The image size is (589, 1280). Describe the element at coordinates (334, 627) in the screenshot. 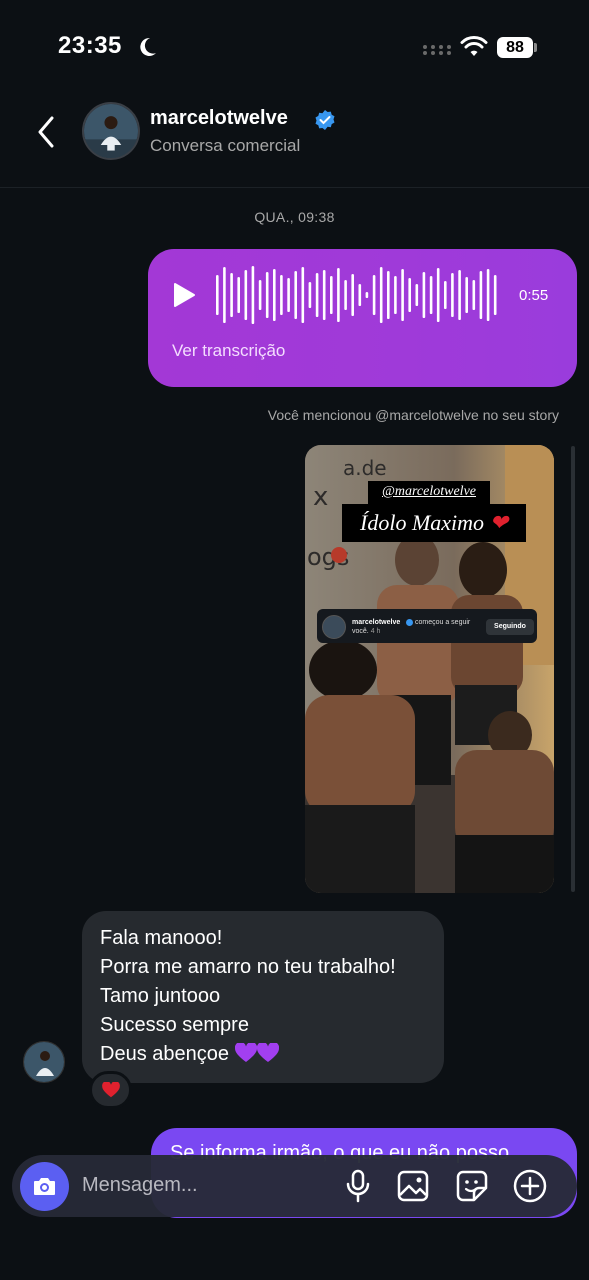

I see `follow-card-avatar` at that location.